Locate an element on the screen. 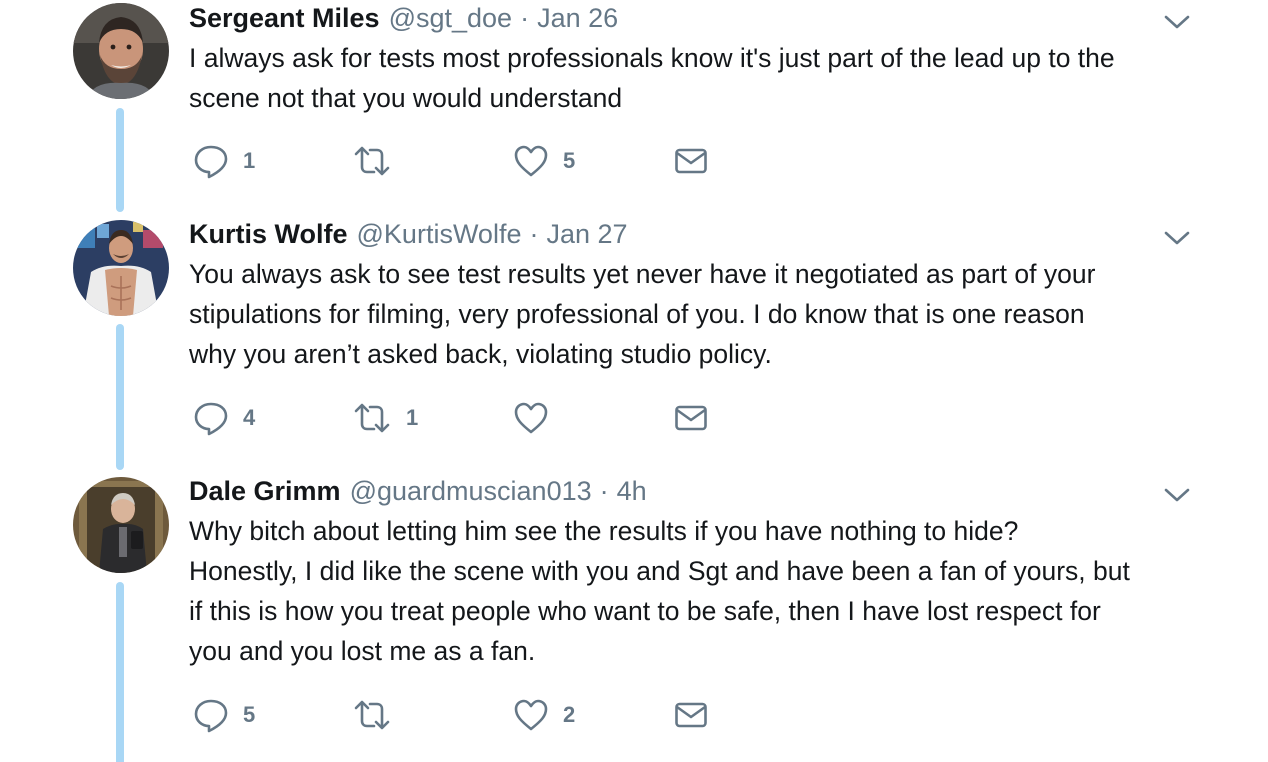 The width and height of the screenshot is (1268, 762). display-name: Kurtis Wolfe is located at coordinates (268, 234).